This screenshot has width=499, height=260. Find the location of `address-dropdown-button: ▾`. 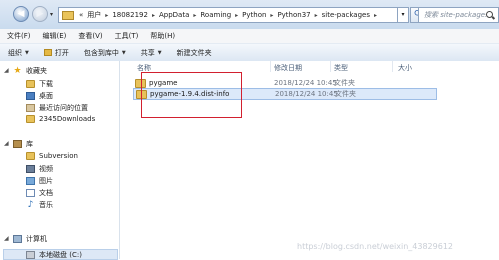

address-dropdown-button: ▾ is located at coordinates (403, 15).